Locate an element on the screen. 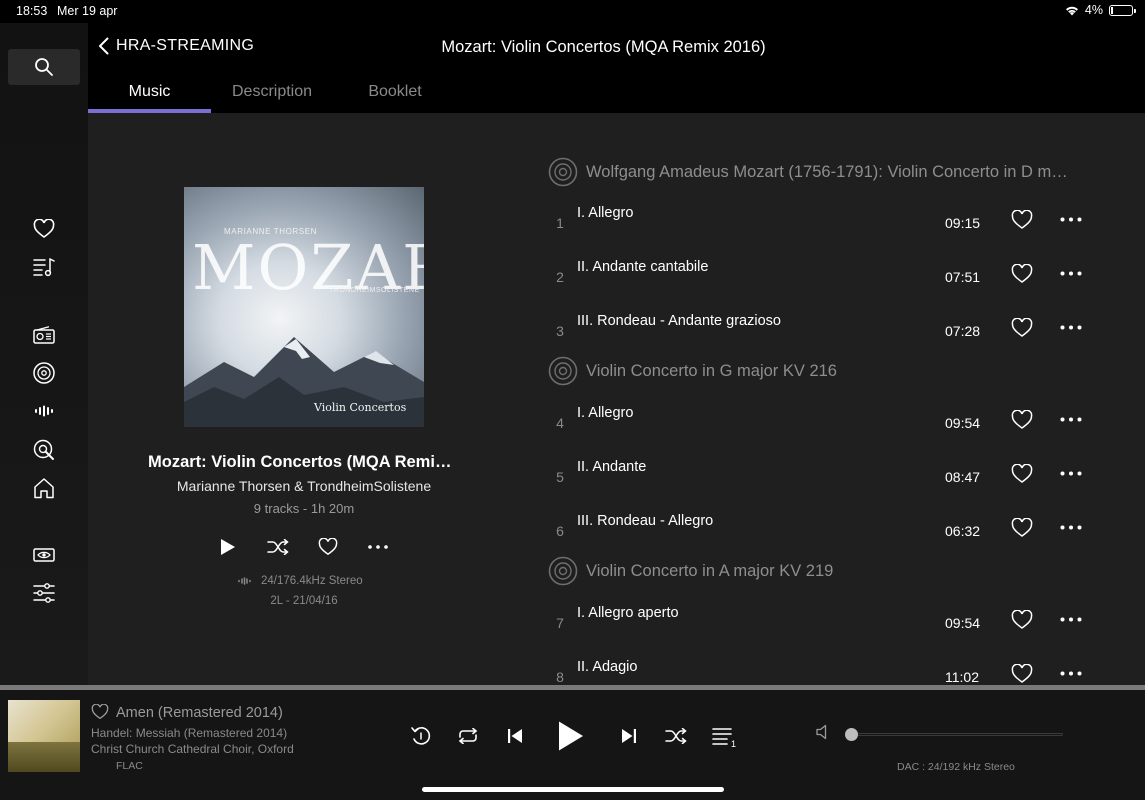 The height and width of the screenshot is (800, 1145). track-row: 3 III. Rondeau - Andante grazioso 07:28 is located at coordinates (818, 327).